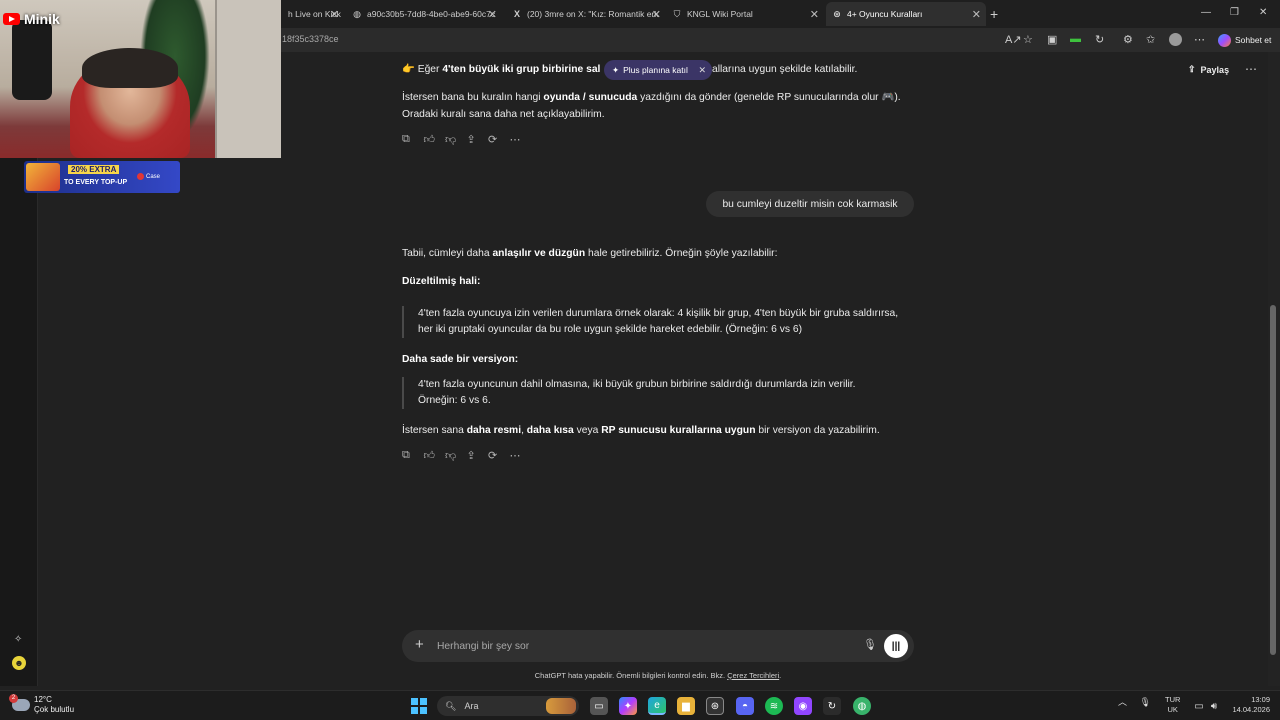 Image resolution: width=1280 pixels, height=720 pixels. What do you see at coordinates (441, 281) in the screenshot?
I see `heading-corrected: Düzeltilmiş hali:` at bounding box center [441, 281].